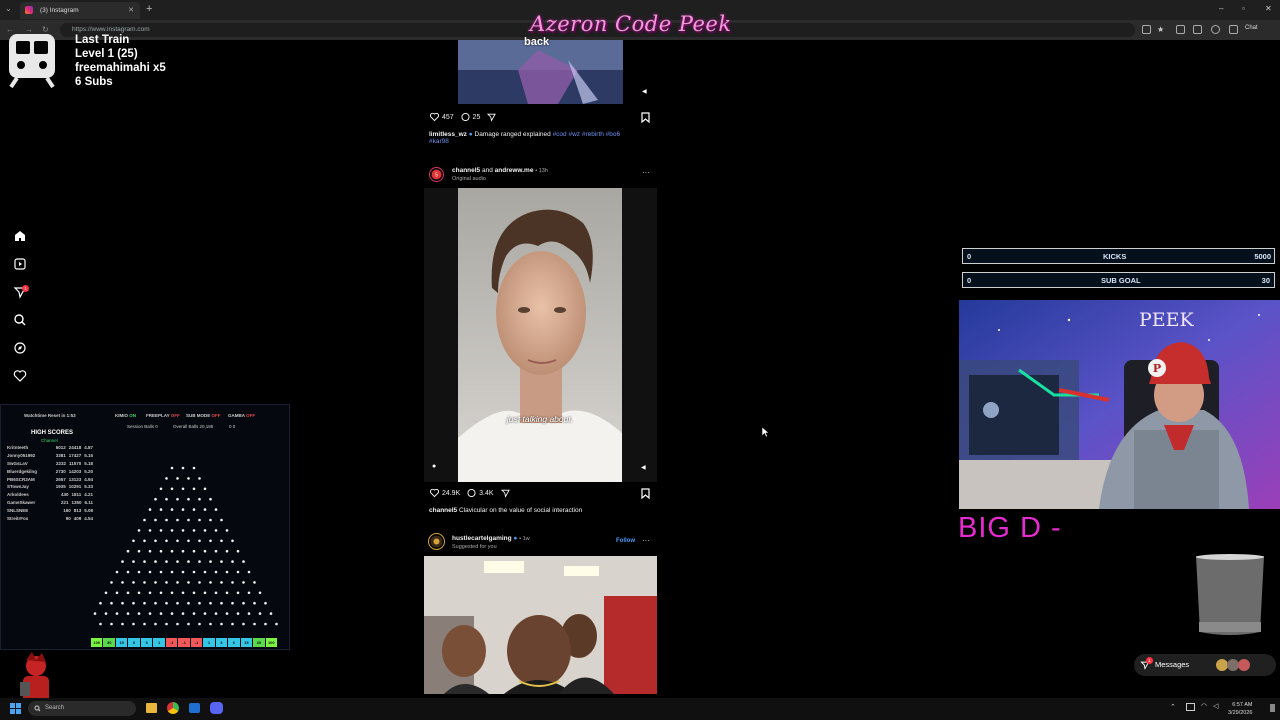 The image size is (1280, 720). Describe the element at coordinates (643, 467) in the screenshot. I see `post2-mute-icon: ◀` at that location.